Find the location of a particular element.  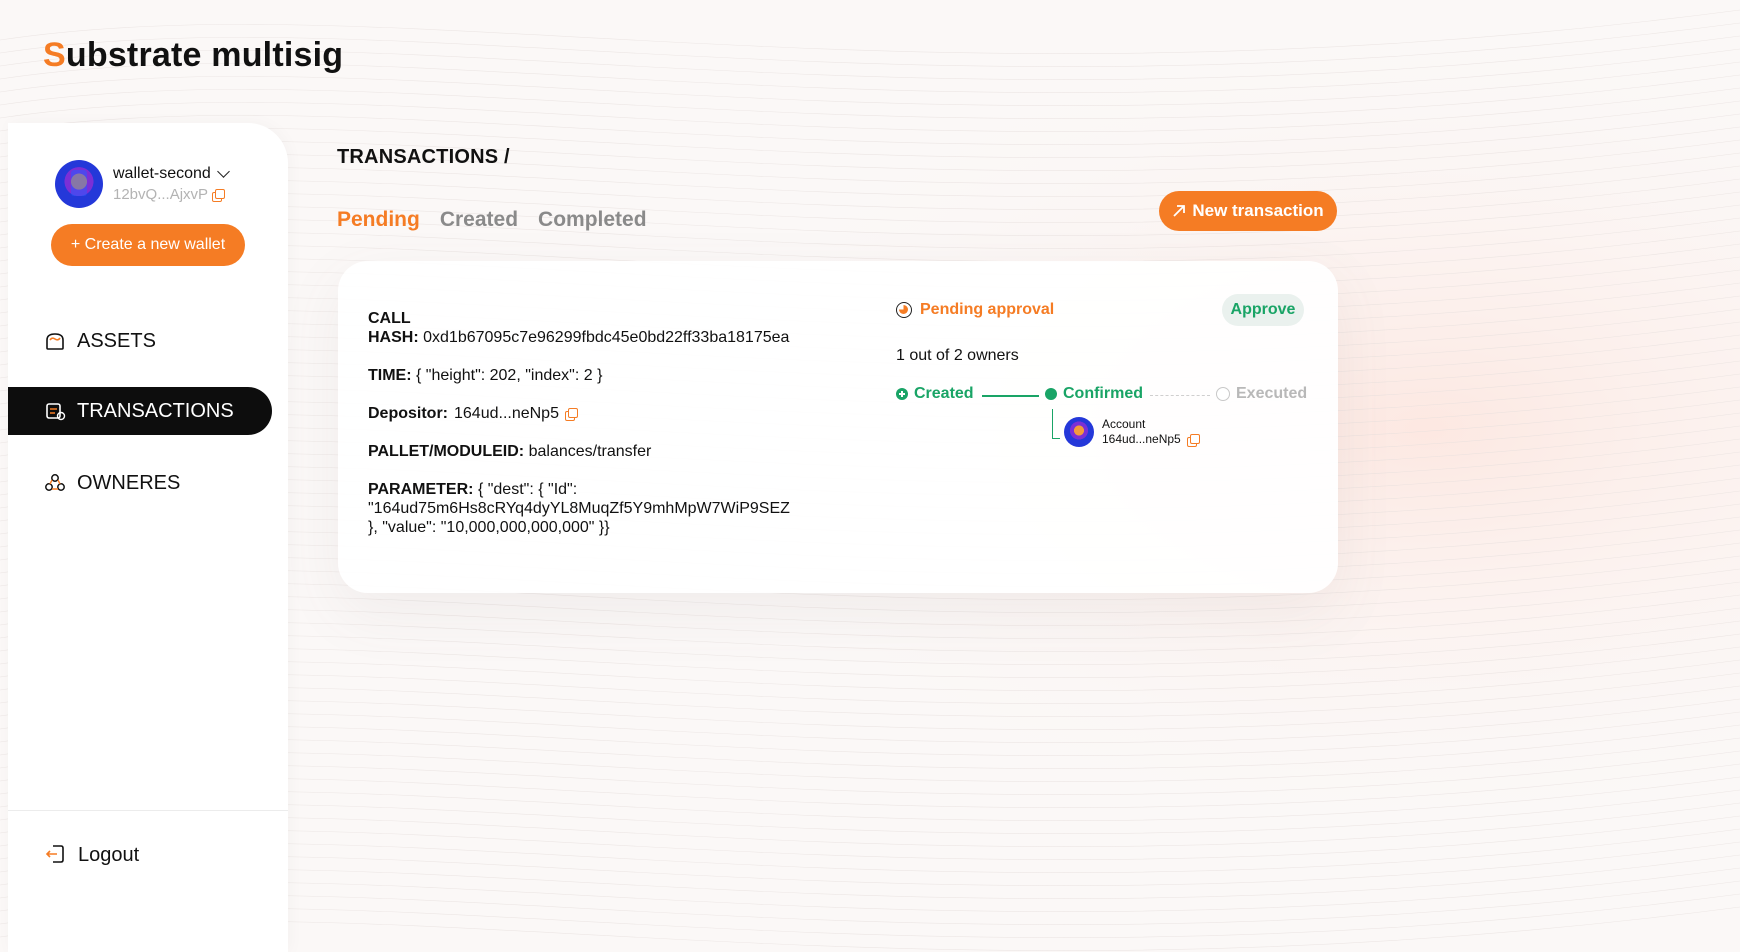

sidebar-item-transactions: TRANSACTIONS is located at coordinates (140, 411).